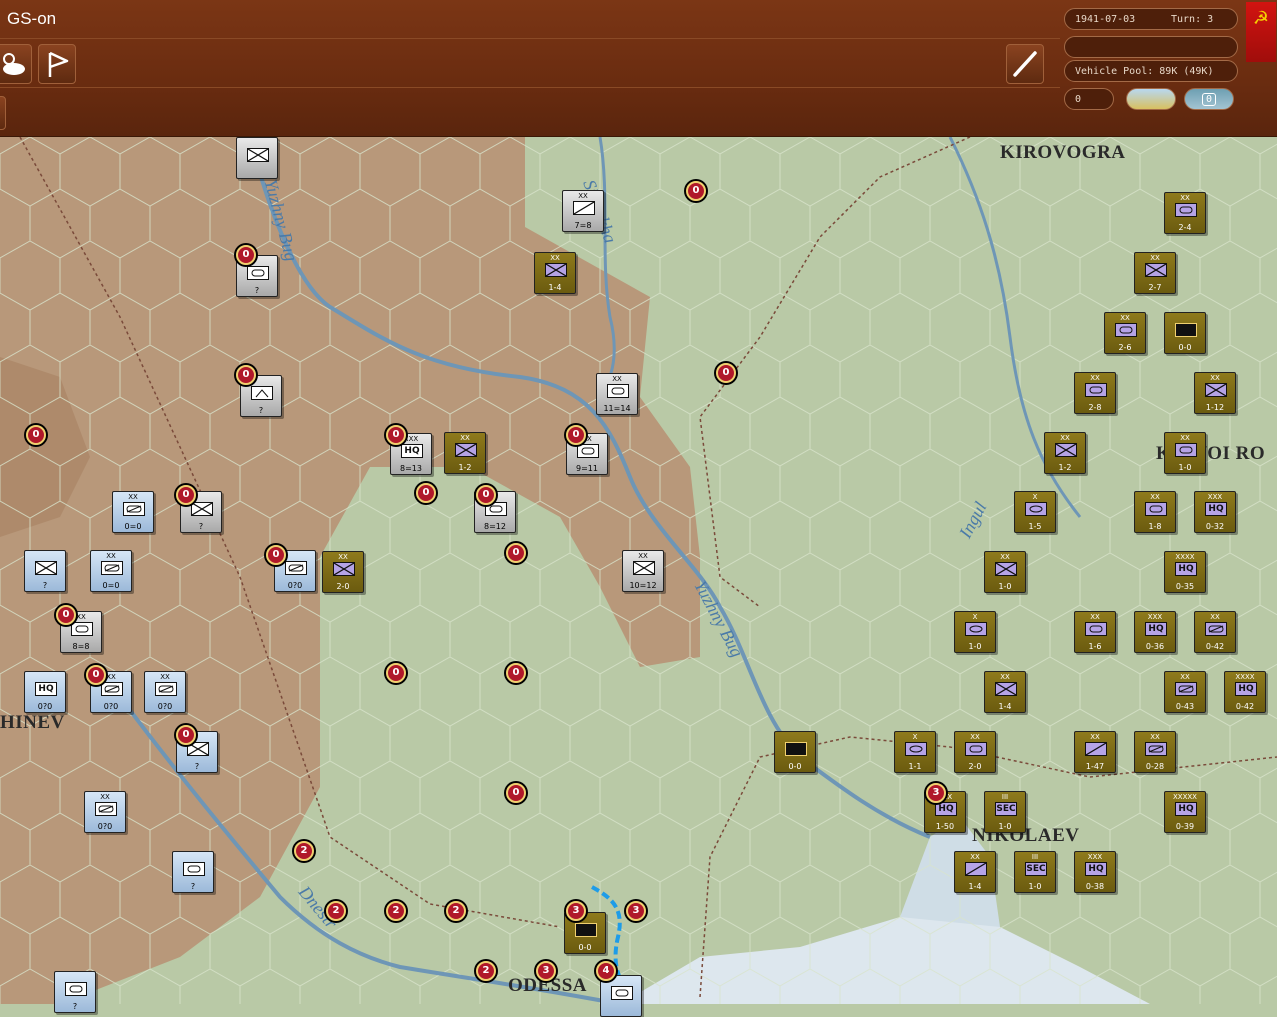 The width and height of the screenshot is (1277, 1017). Describe the element at coordinates (1155, 632) in the screenshot. I see `soviet-unit-counter: XXX HQ 0-36` at that location.